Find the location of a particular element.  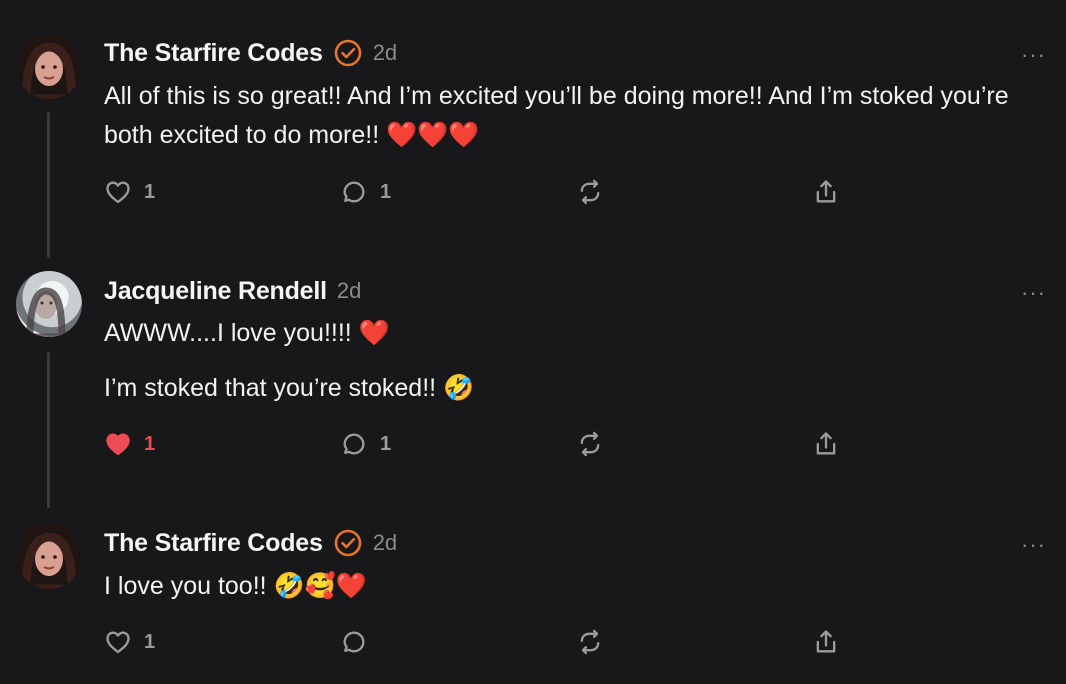

author-name: Jacqueline Rendell is located at coordinates (215, 291).